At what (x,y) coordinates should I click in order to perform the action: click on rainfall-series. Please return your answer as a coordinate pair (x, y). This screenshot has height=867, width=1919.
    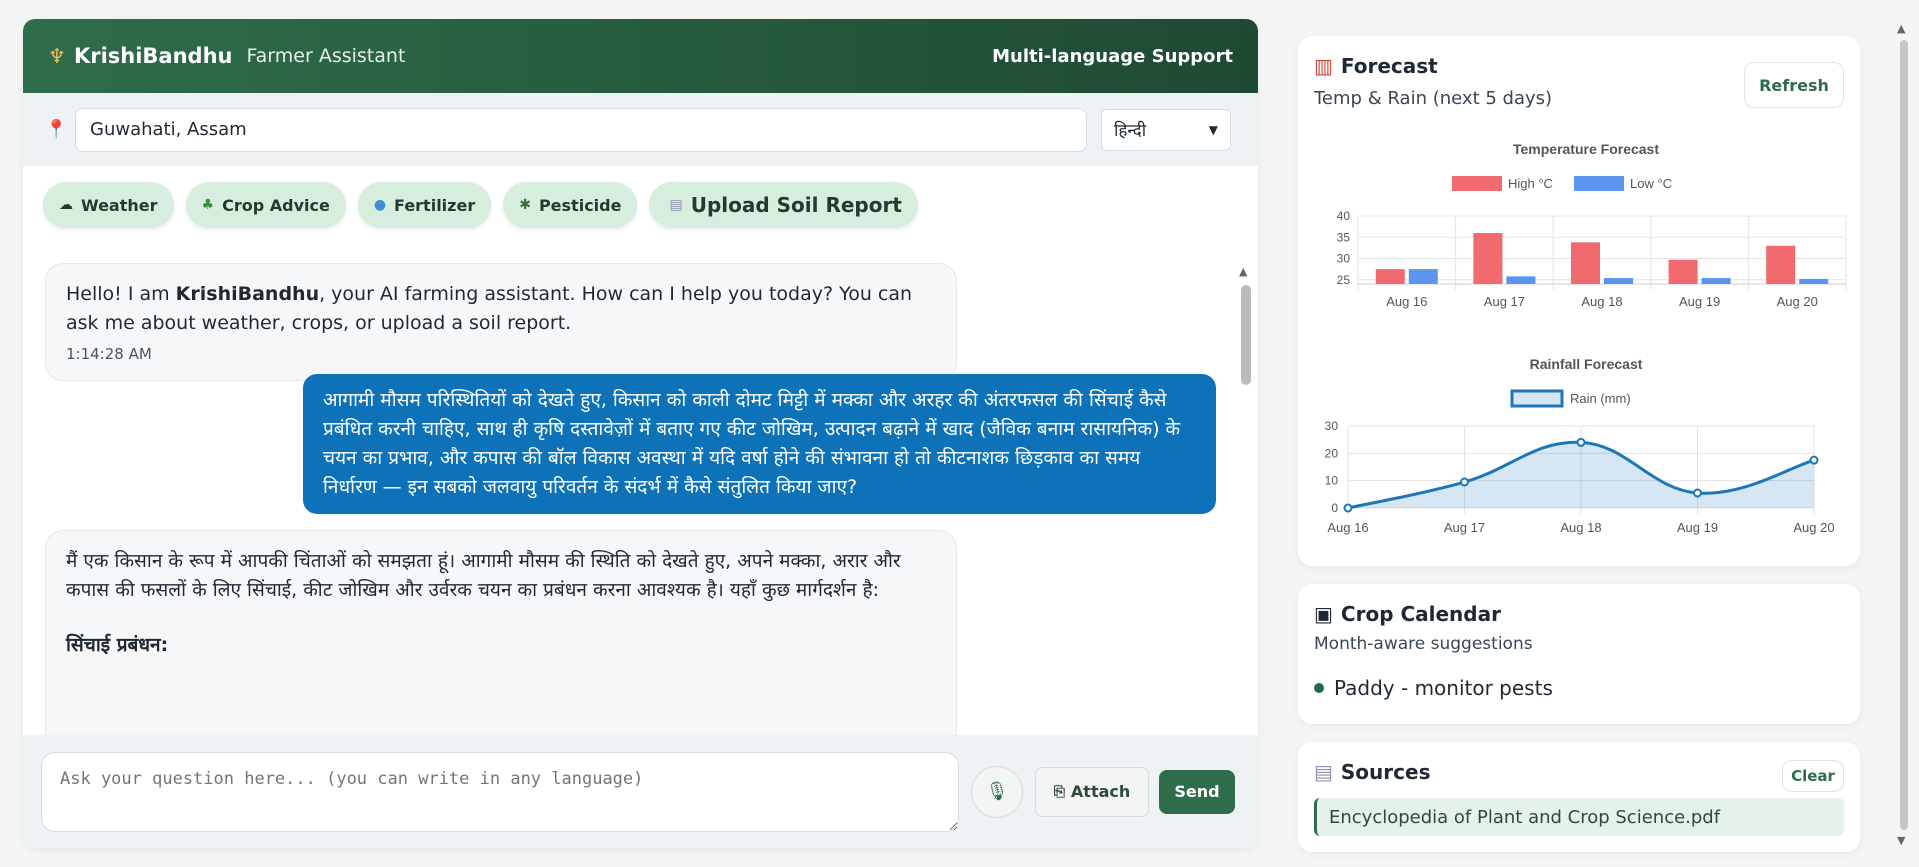
    Looking at the image, I should click on (1581, 475).